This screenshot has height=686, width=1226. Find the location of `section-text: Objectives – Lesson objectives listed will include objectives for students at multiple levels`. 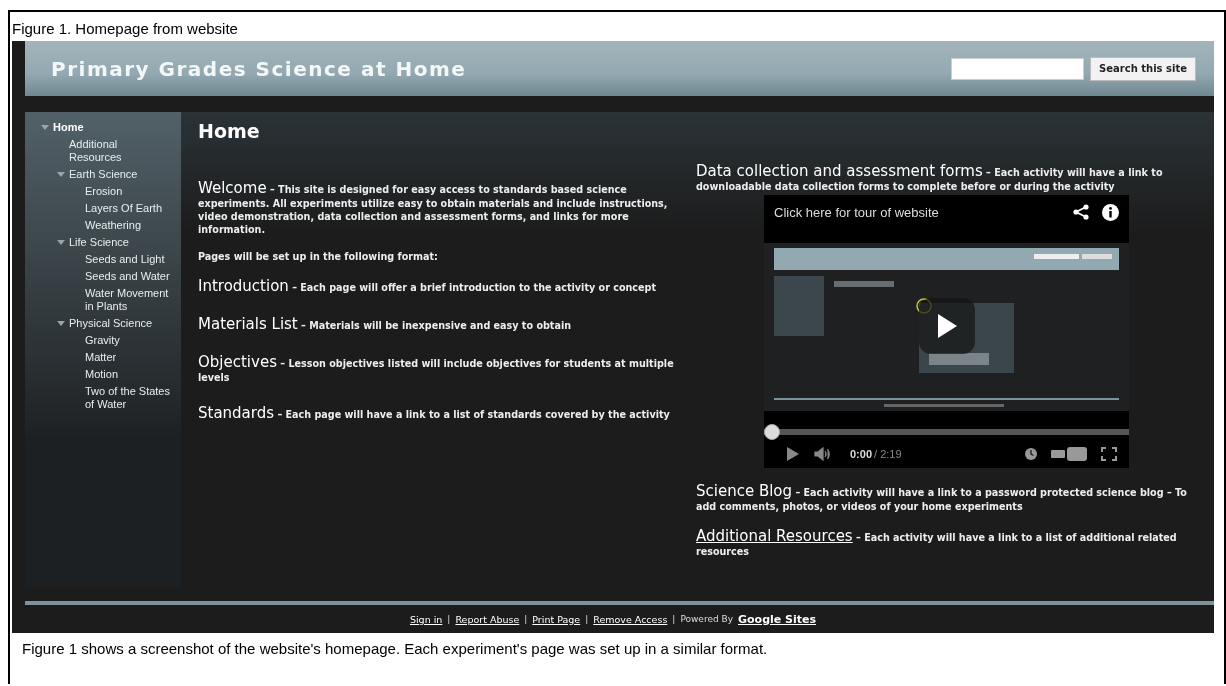

section-text: Objectives – Lesson objectives listed will include objectives for students at multiple levels is located at coordinates (436, 368).